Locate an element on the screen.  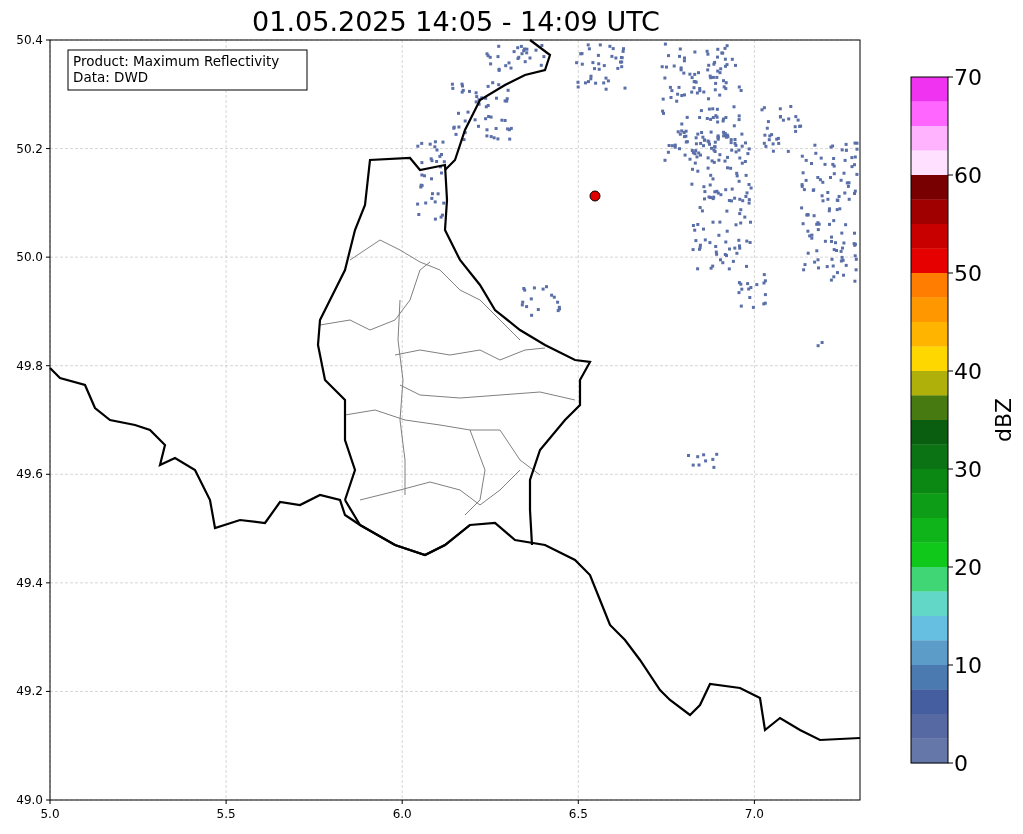
y-tick-label: 50.2 is located at coordinates (29, 148).